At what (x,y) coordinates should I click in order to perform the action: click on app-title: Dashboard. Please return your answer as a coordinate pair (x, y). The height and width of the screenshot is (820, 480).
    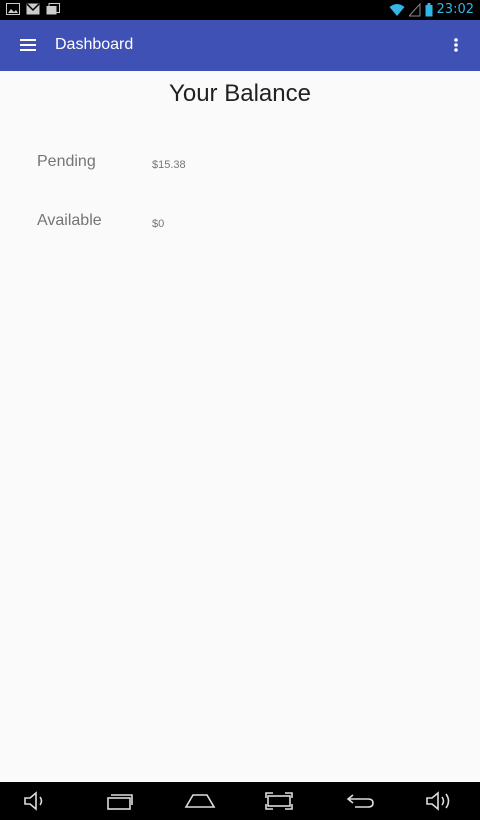
    Looking at the image, I should click on (94, 44).